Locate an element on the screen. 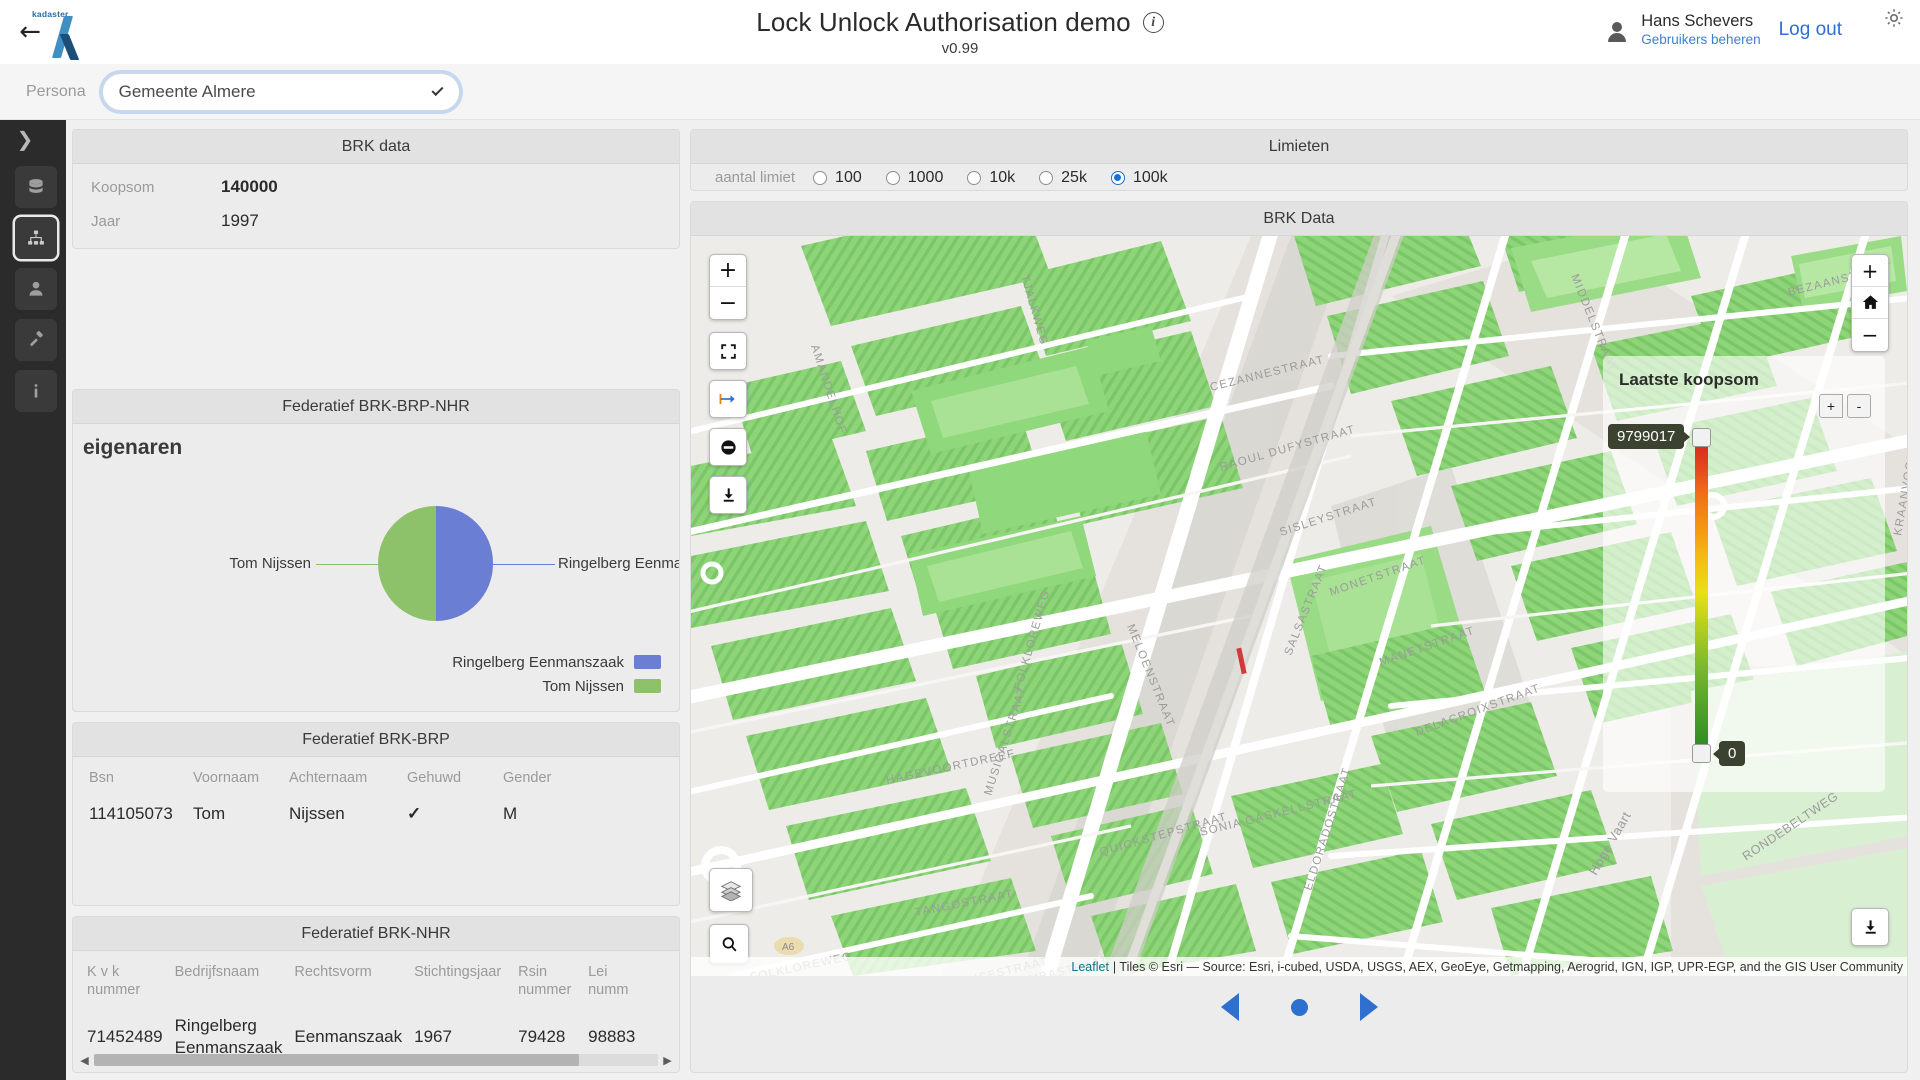 This screenshot has height=1080, width=1920. legend-plus-button: + is located at coordinates (1831, 406).